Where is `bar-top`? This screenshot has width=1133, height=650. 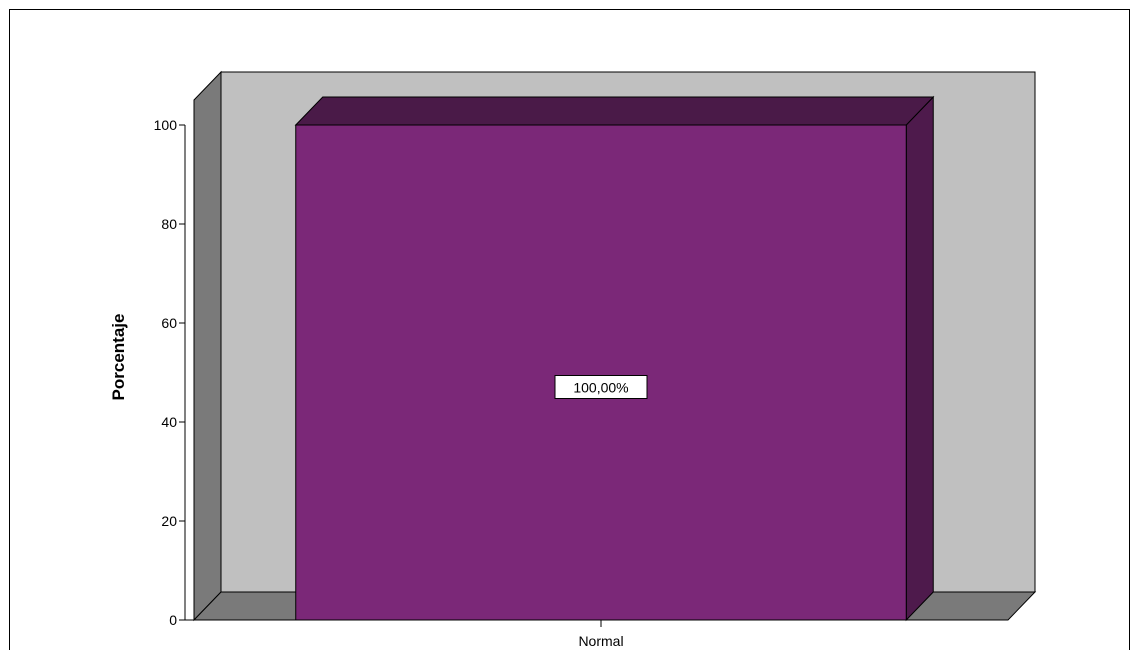
bar-top is located at coordinates (614, 111).